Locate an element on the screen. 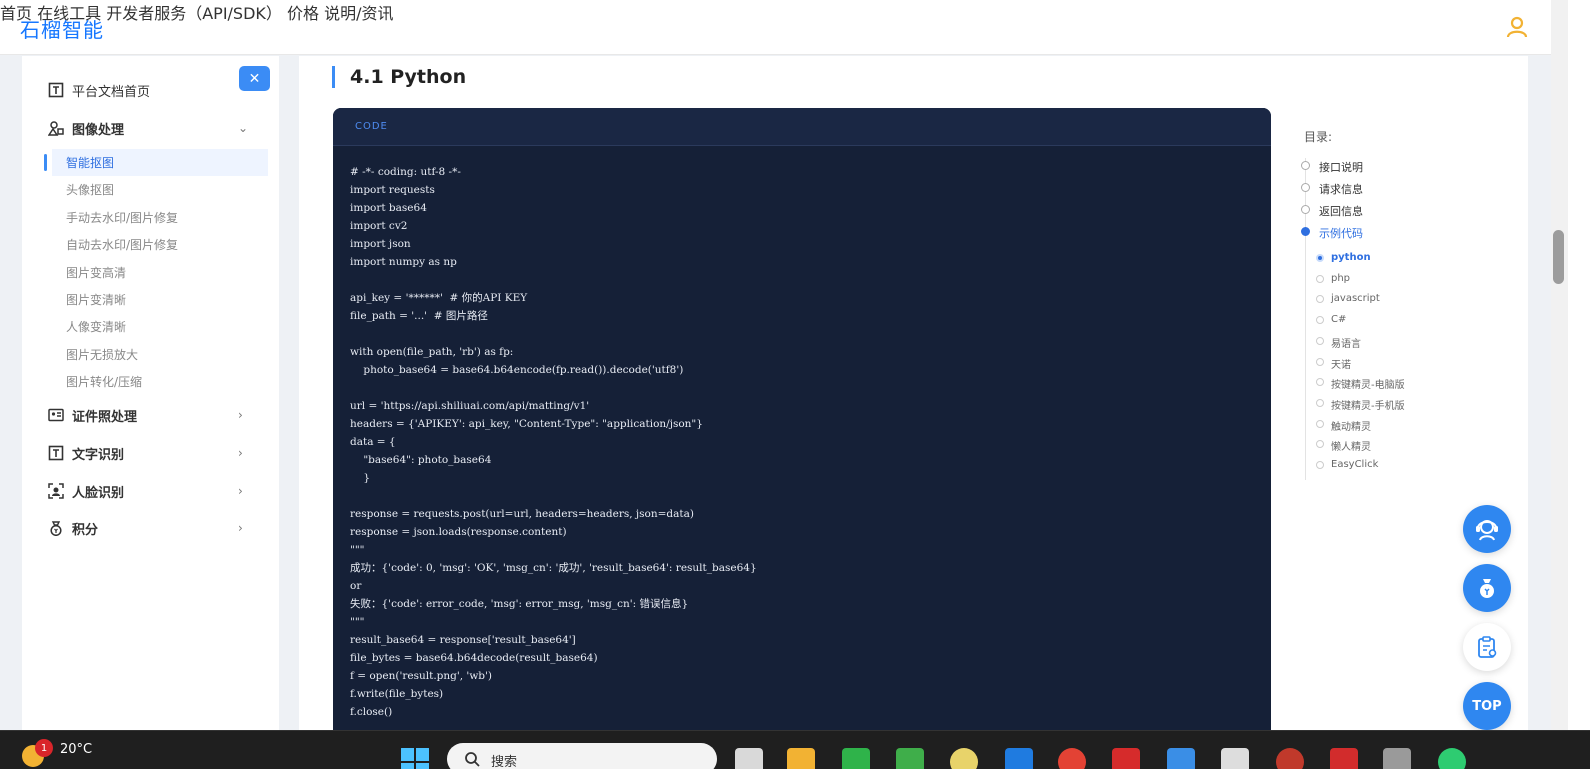  back-to-top-button: TOP is located at coordinates (1487, 706).